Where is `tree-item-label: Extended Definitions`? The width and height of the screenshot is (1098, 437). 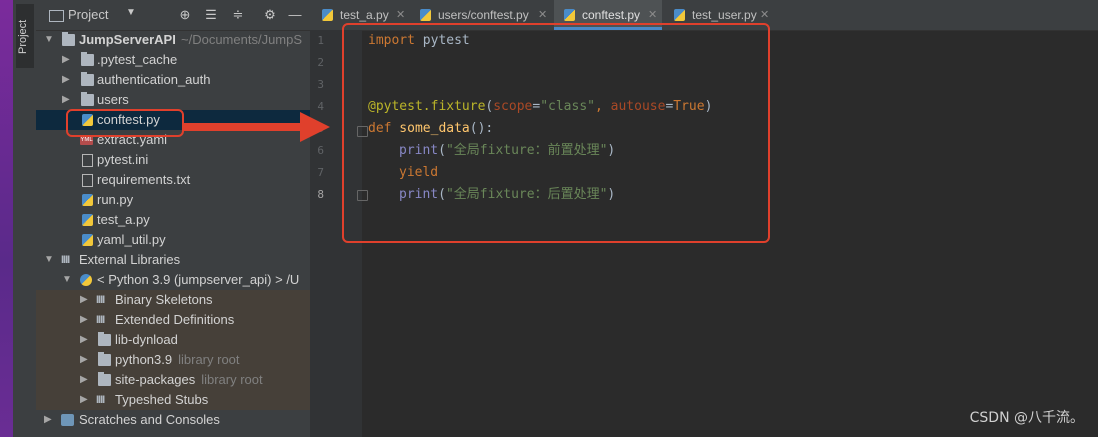 tree-item-label: Extended Definitions is located at coordinates (175, 319).